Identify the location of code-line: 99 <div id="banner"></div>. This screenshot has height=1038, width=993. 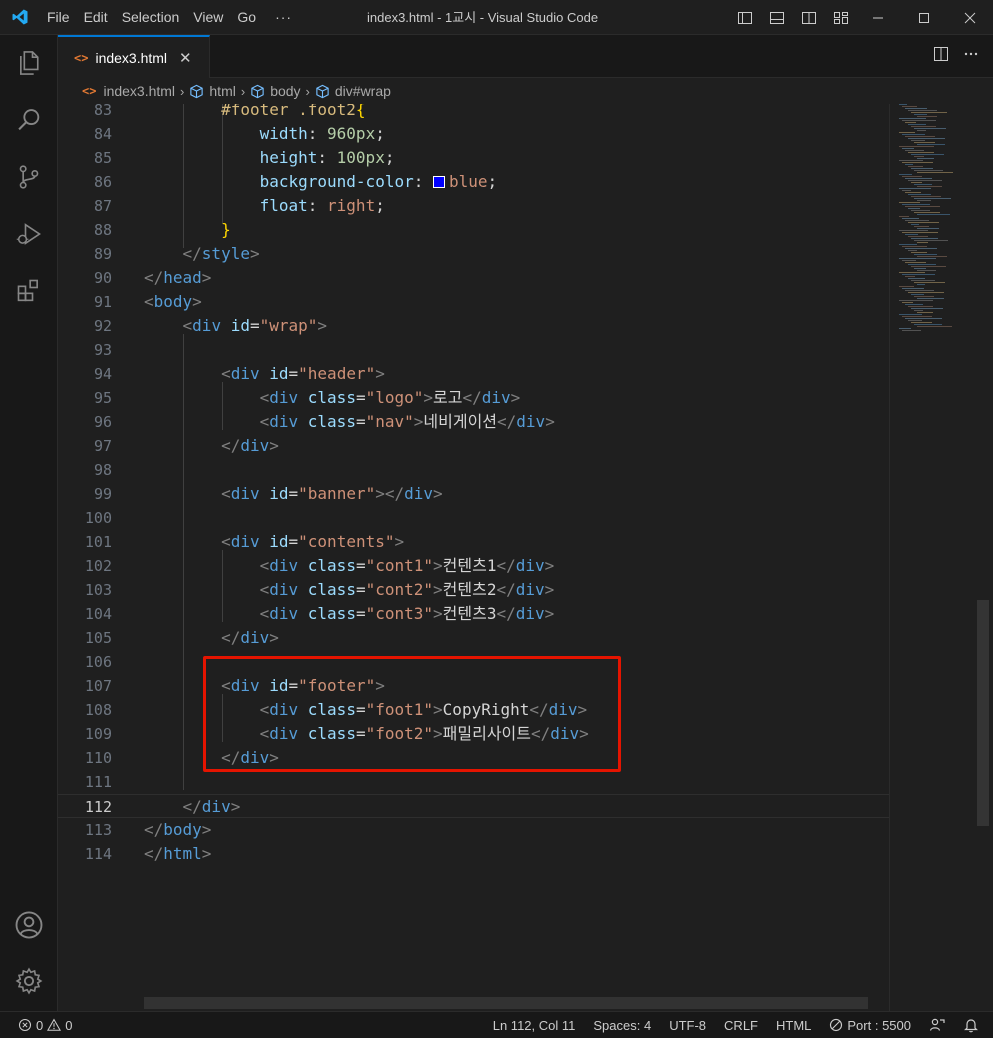
(473, 494).